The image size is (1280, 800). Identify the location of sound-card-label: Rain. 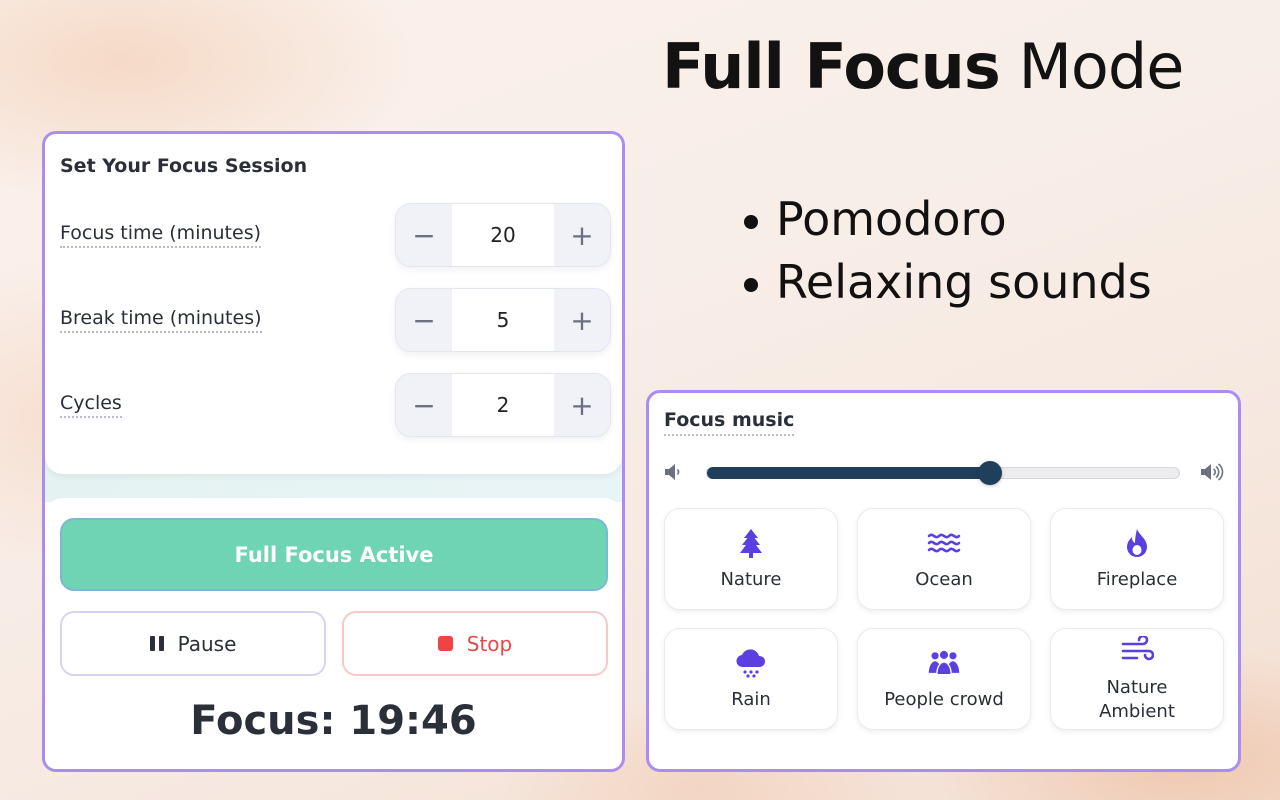
(751, 699).